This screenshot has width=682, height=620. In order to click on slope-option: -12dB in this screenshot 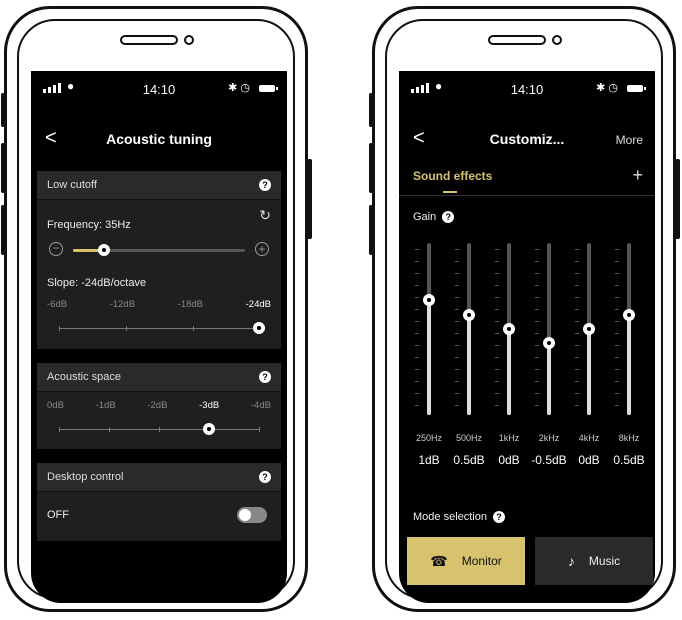, I will do `click(122, 304)`.